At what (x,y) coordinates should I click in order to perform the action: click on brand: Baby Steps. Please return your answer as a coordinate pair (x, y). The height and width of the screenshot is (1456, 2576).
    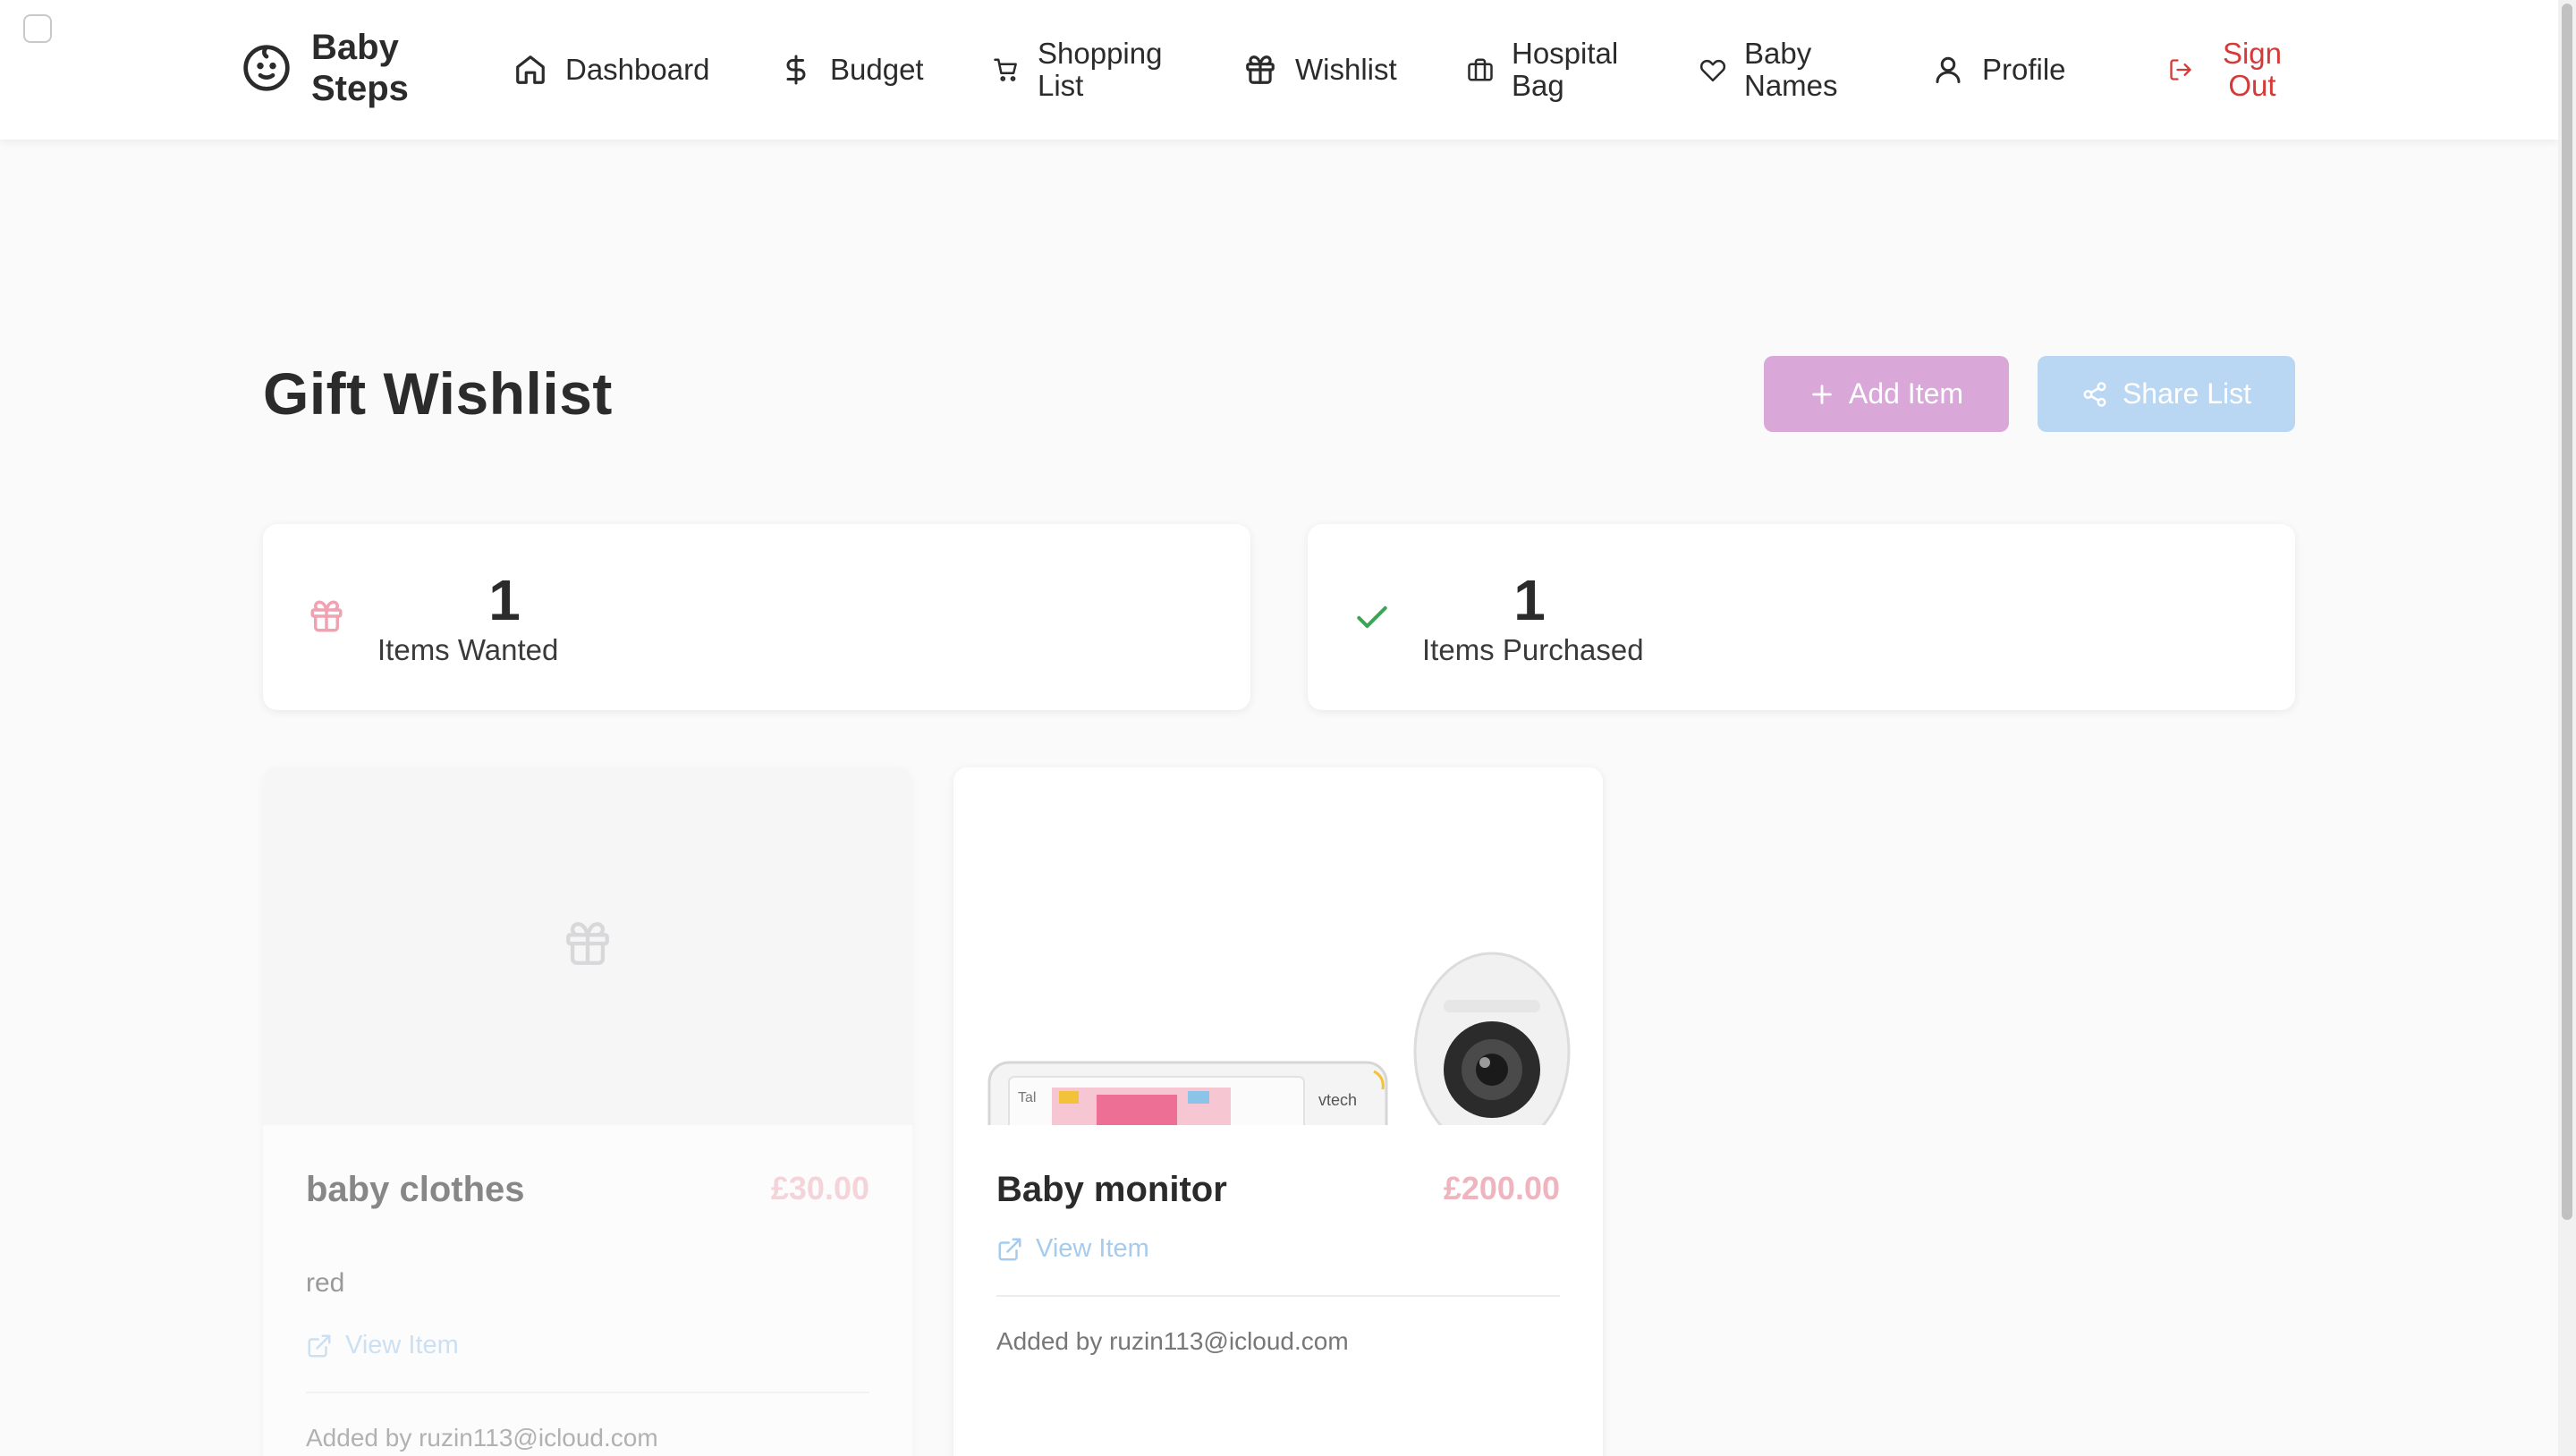
    Looking at the image, I should click on (330, 68).